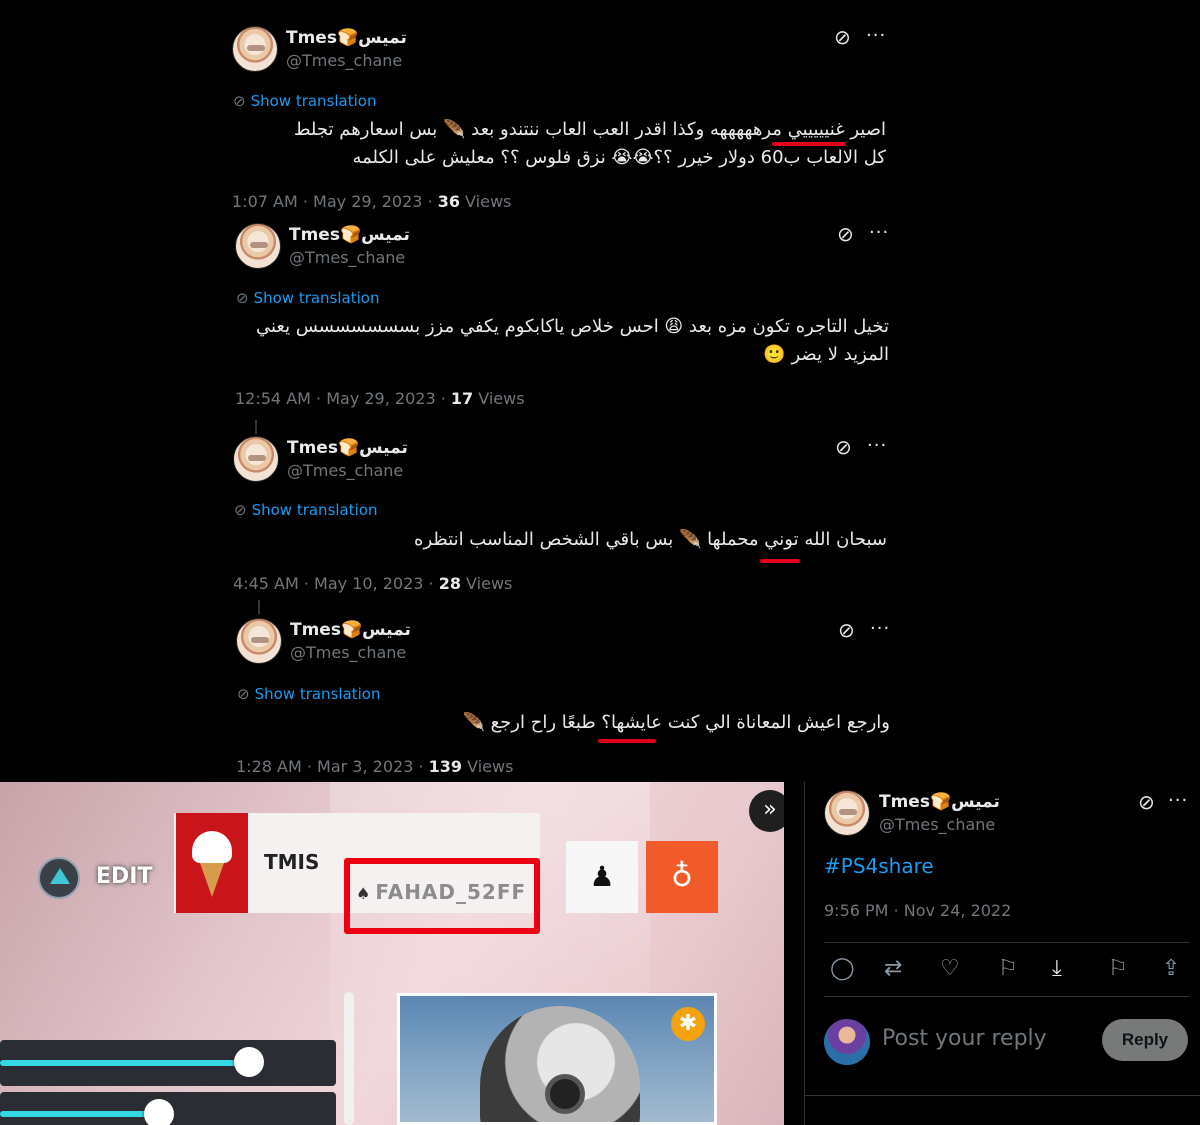 This screenshot has height=1125, width=1200. Describe the element at coordinates (462, 398) in the screenshot. I see `views-count: 17` at that location.